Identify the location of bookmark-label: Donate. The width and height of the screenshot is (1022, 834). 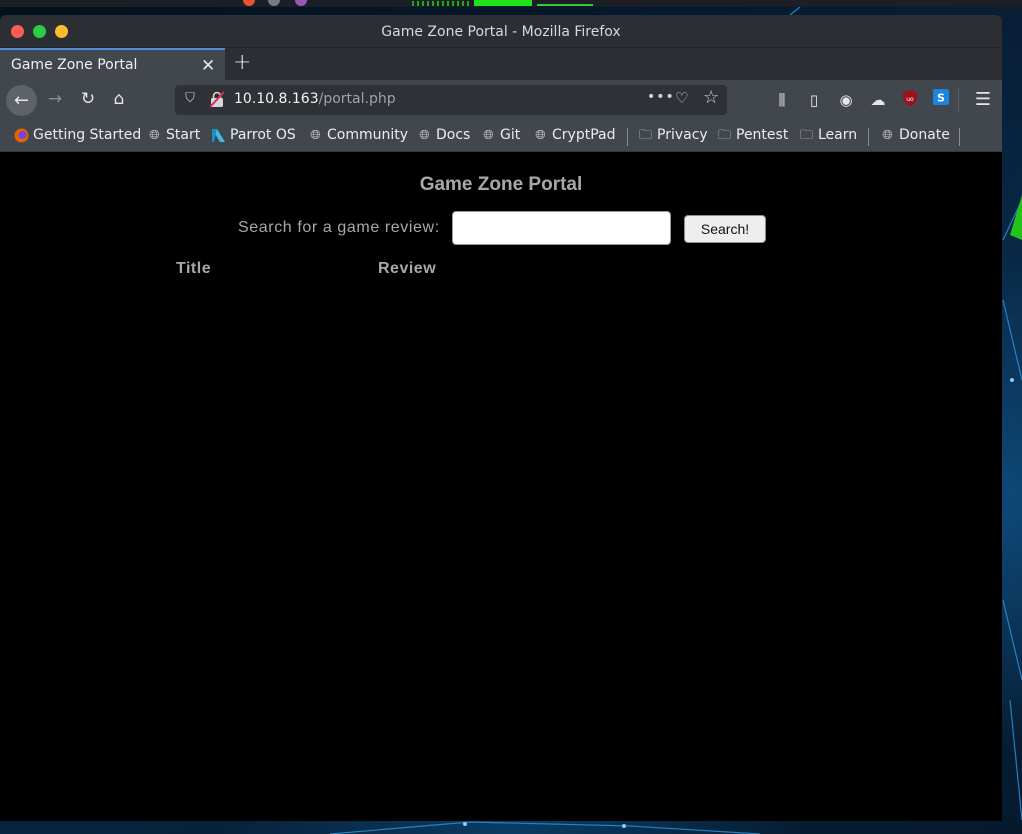
(924, 135).